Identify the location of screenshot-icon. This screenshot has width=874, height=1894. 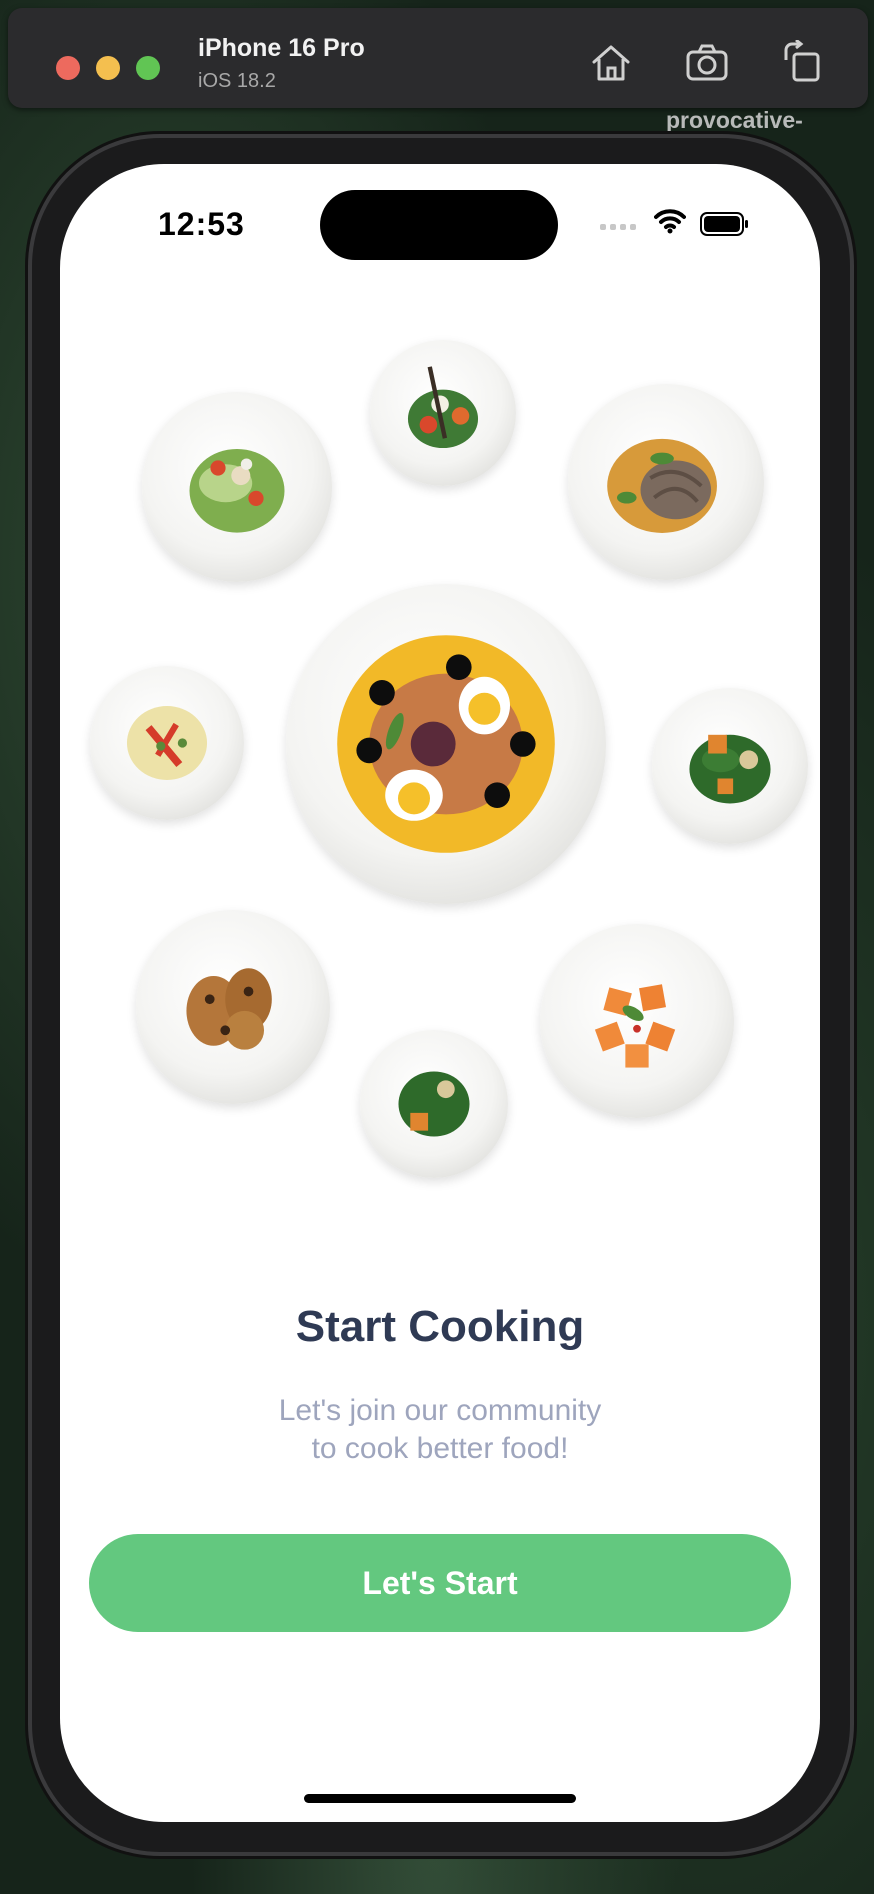
(707, 63).